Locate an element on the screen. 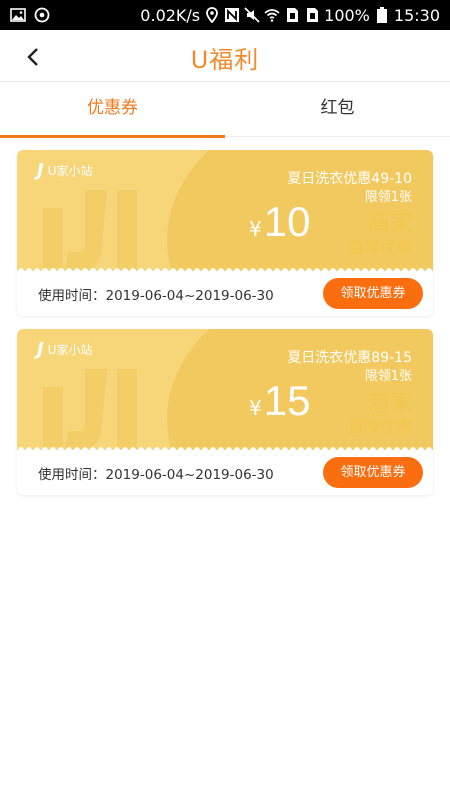  battery-level: 100% is located at coordinates (347, 15).